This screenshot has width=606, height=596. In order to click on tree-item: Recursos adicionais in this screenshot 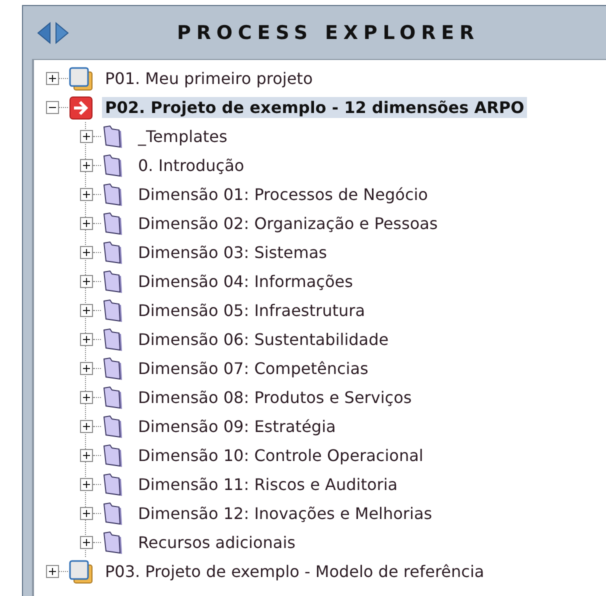, I will do `click(216, 542)`.